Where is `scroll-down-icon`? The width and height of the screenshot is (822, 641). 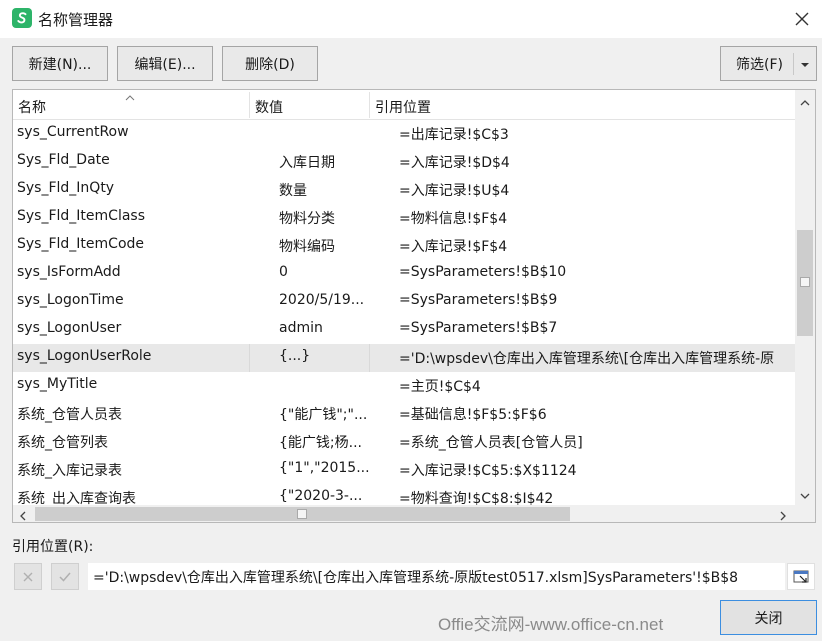
scroll-down-icon is located at coordinates (805, 496).